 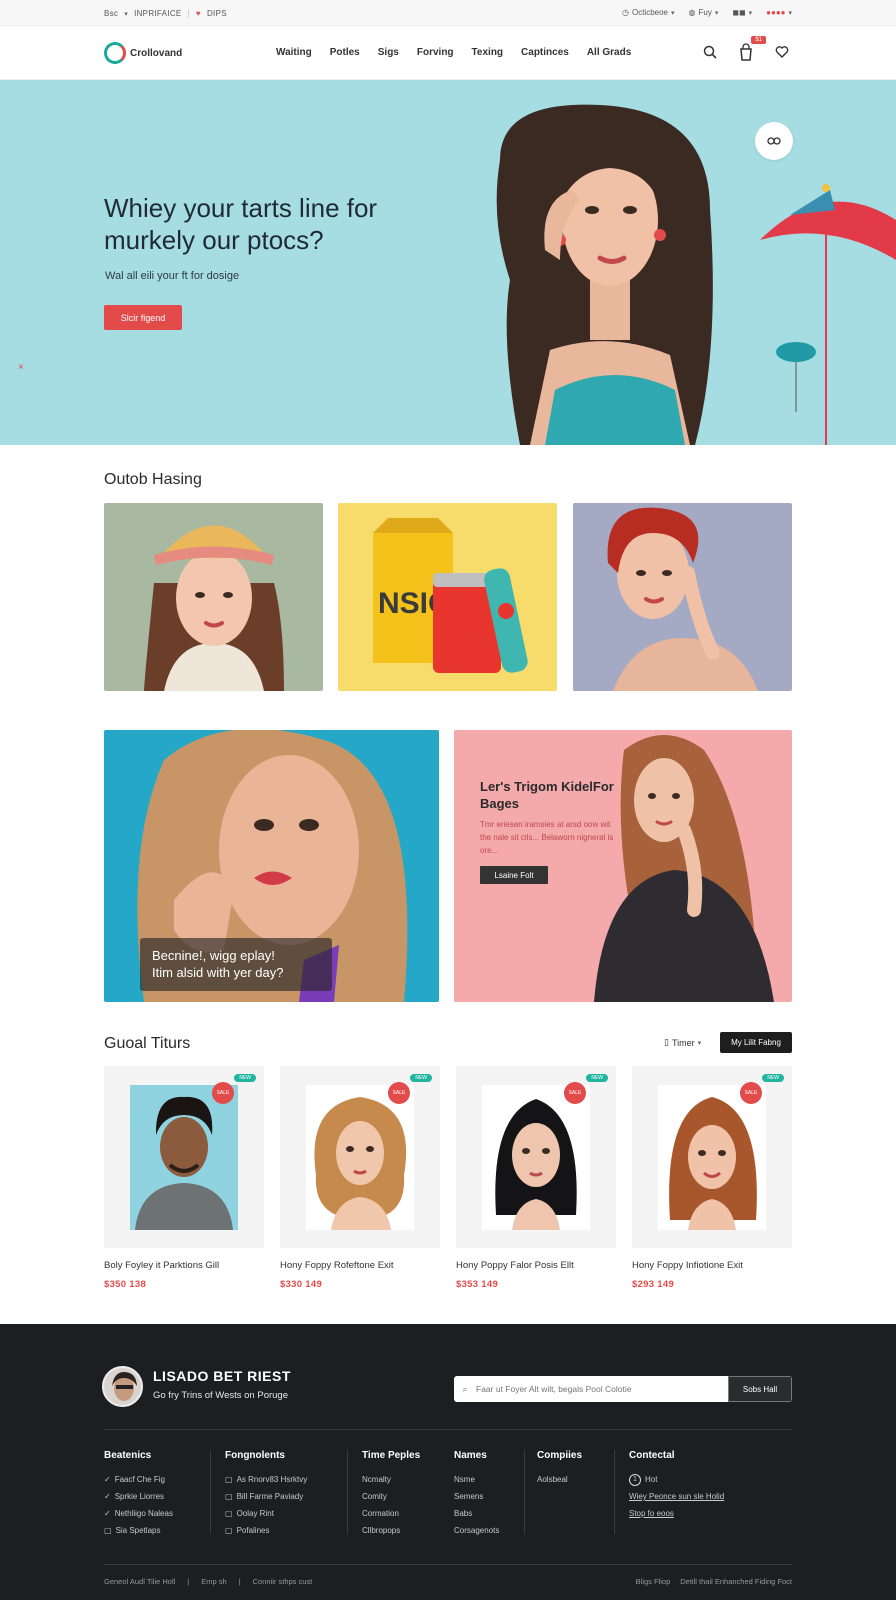 I want to click on footer-link: Babs, so click(x=476, y=1513).